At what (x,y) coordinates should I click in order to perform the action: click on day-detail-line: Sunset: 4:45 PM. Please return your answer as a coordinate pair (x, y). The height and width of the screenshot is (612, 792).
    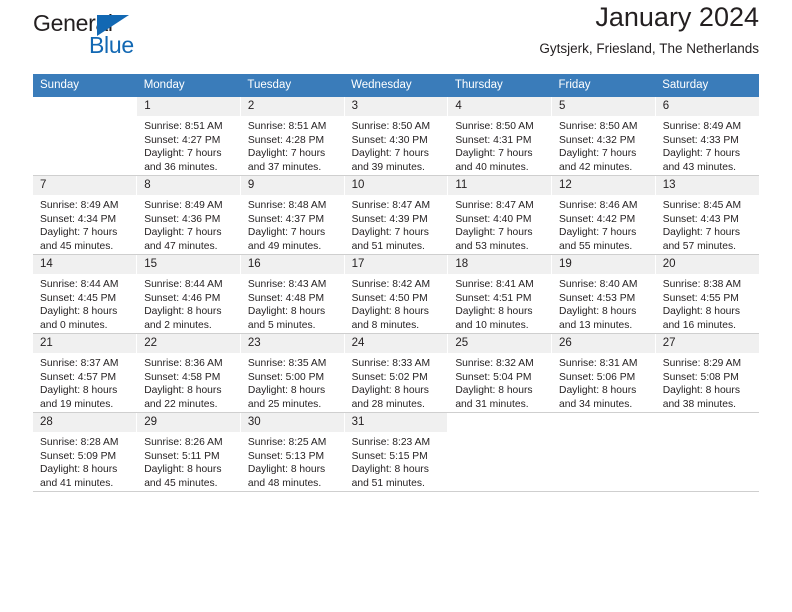
    Looking at the image, I should click on (78, 298).